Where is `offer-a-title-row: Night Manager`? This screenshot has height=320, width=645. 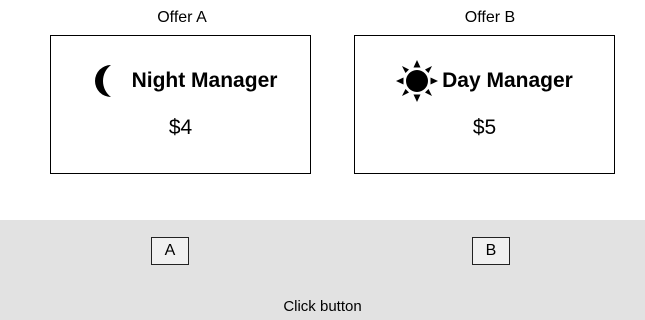 offer-a-title-row: Night Manager is located at coordinates (180, 81).